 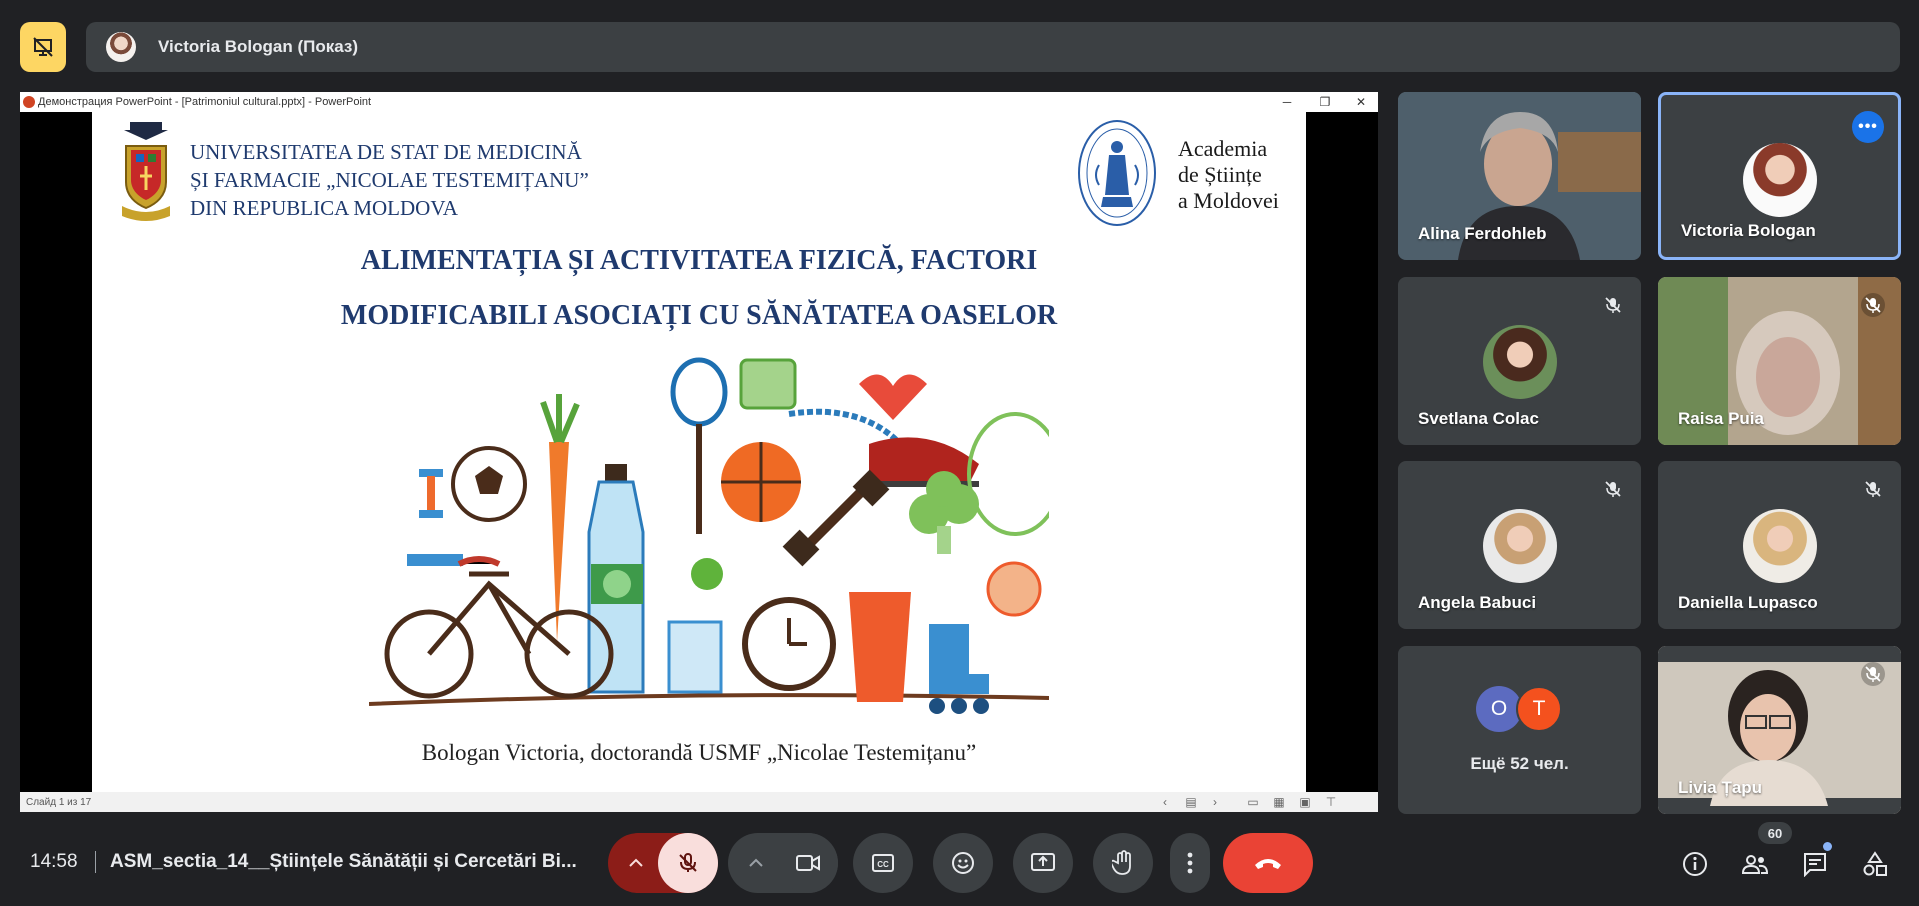 I want to click on nutrition-activity-illustration, so click(x=709, y=535).